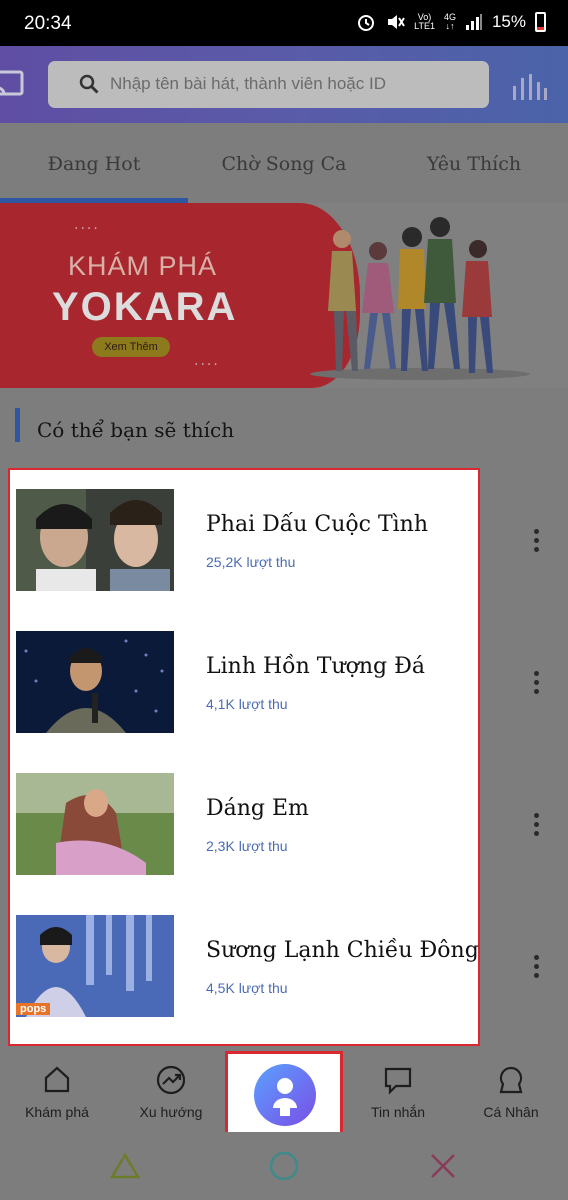 The width and height of the screenshot is (568, 1200). I want to click on battery-percent: 15%, so click(508, 21).